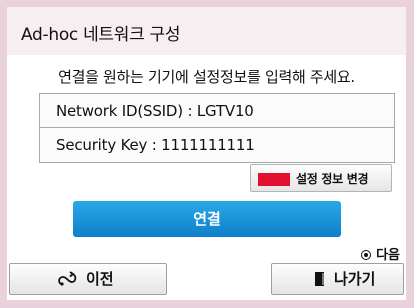 Image resolution: width=414 pixels, height=308 pixels. What do you see at coordinates (332, 179) in the screenshot?
I see `change-settings-label: 설정 정보 변경` at bounding box center [332, 179].